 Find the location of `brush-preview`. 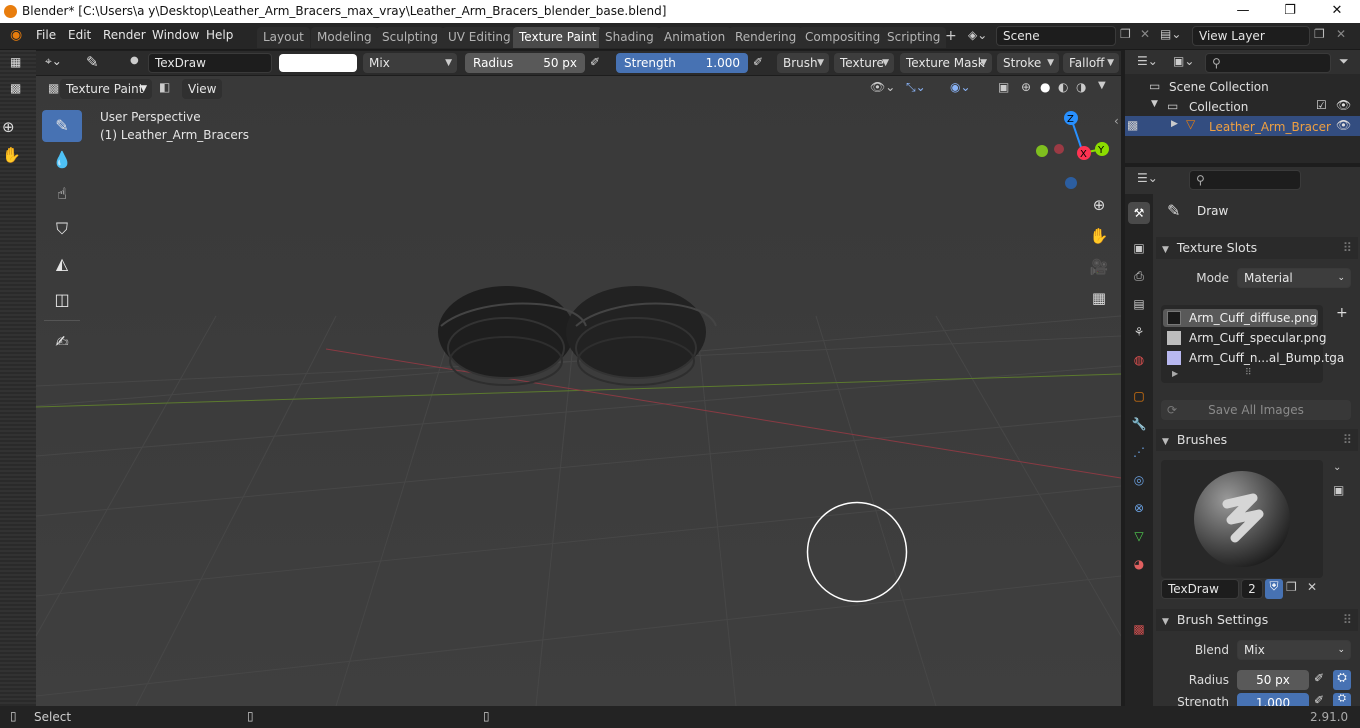

brush-preview is located at coordinates (1242, 519).